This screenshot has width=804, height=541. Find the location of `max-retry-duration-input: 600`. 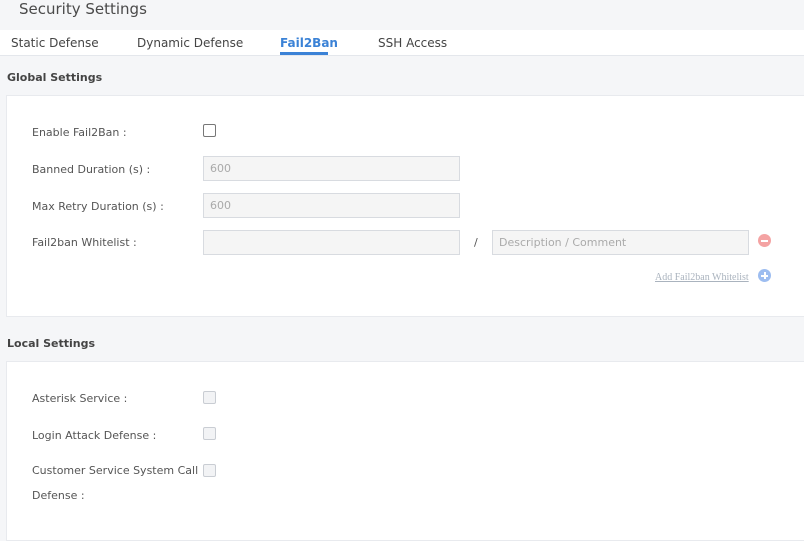

max-retry-duration-input: 600 is located at coordinates (331, 205).